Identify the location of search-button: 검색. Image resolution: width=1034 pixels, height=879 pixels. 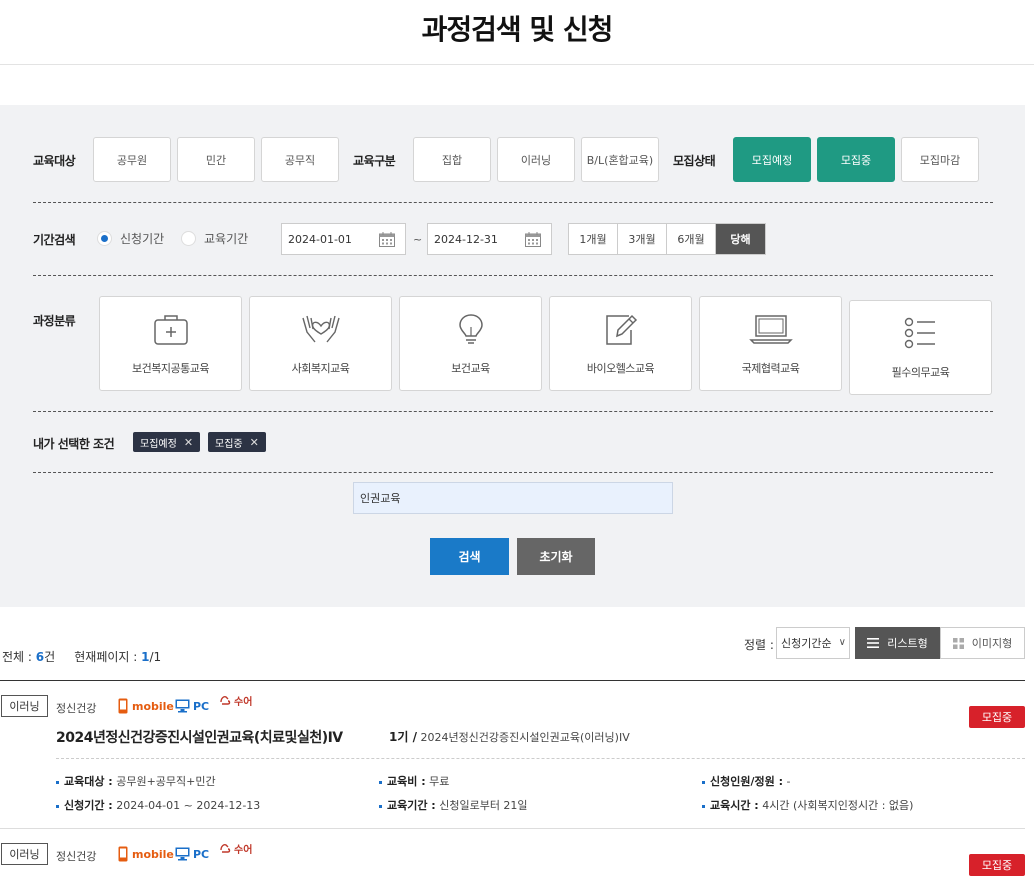
(469, 556).